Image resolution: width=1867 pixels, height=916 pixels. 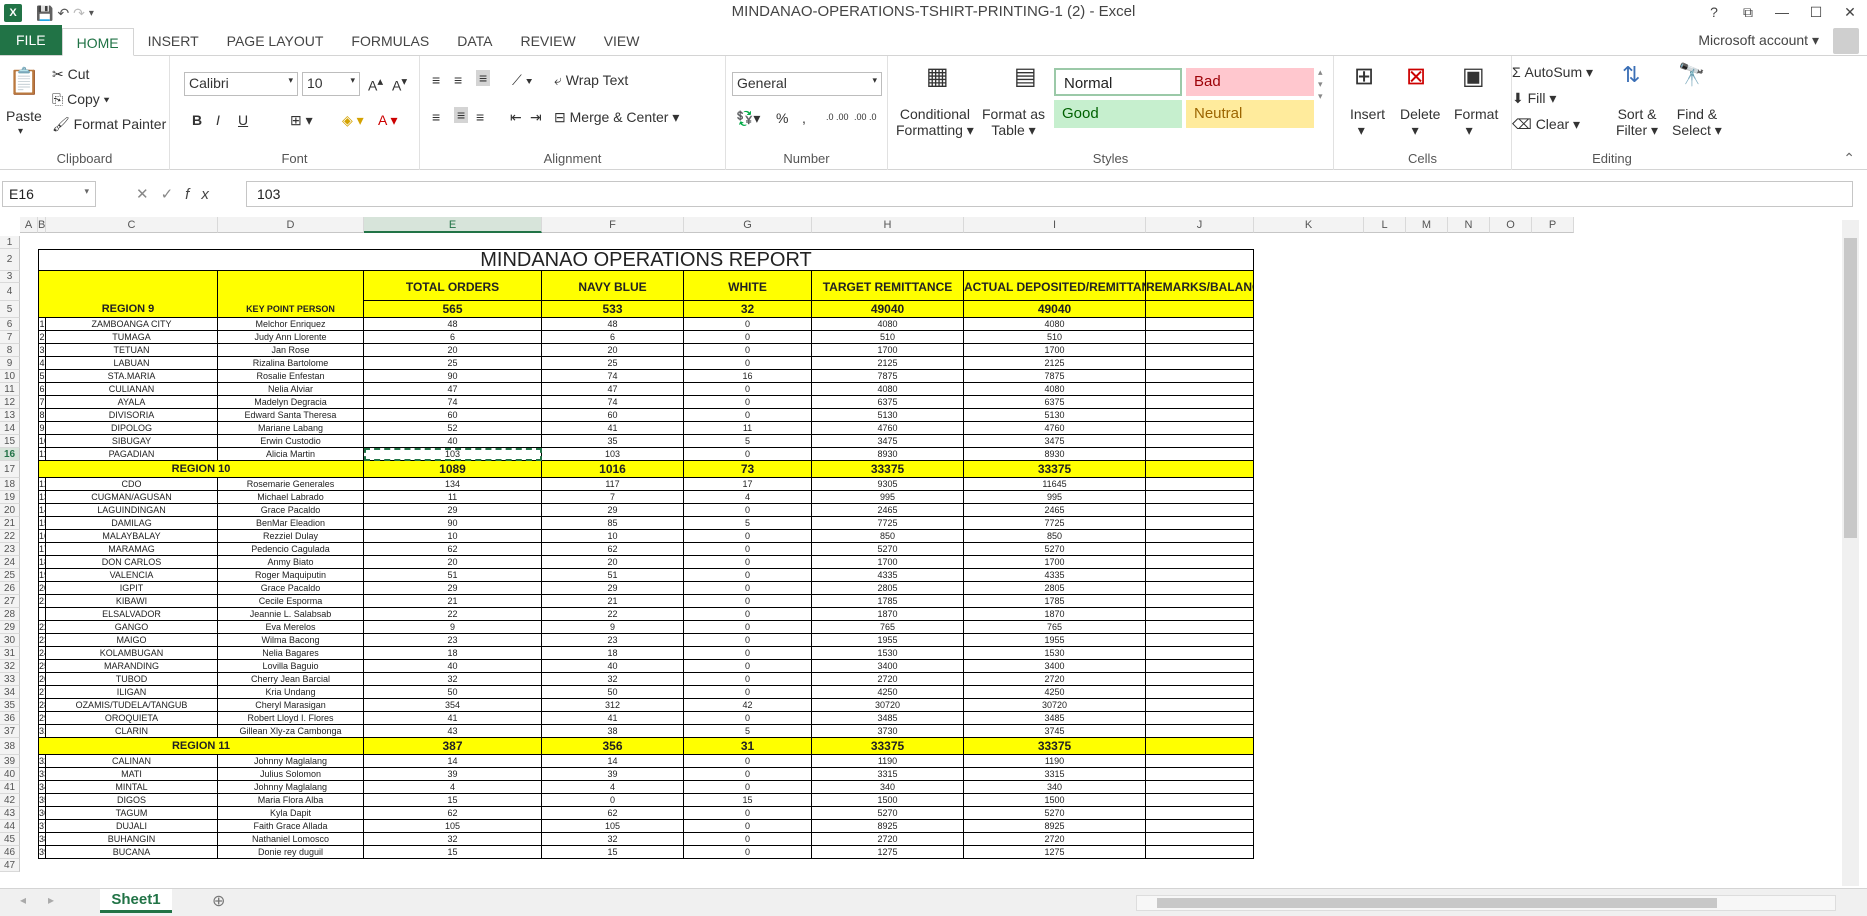 I want to click on navy-blue-cell: 6, so click(x=613, y=337).